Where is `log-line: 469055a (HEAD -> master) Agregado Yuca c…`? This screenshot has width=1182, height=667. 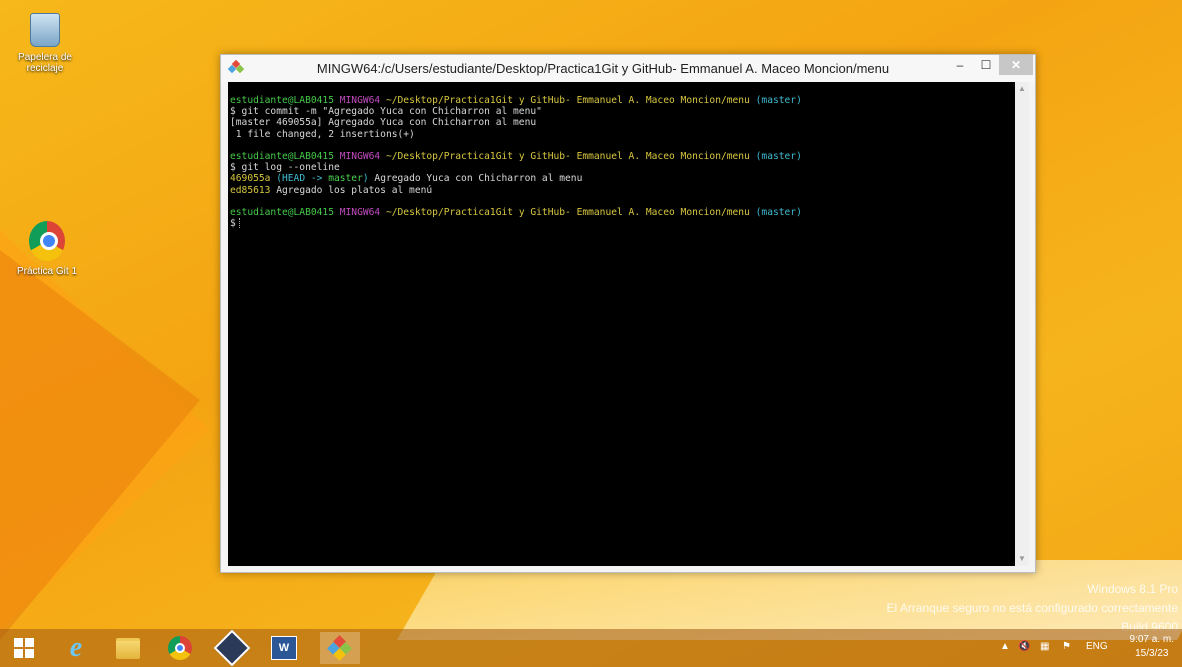
log-line: 469055a (HEAD -> master) Agregado Yuca c… is located at coordinates (406, 179).